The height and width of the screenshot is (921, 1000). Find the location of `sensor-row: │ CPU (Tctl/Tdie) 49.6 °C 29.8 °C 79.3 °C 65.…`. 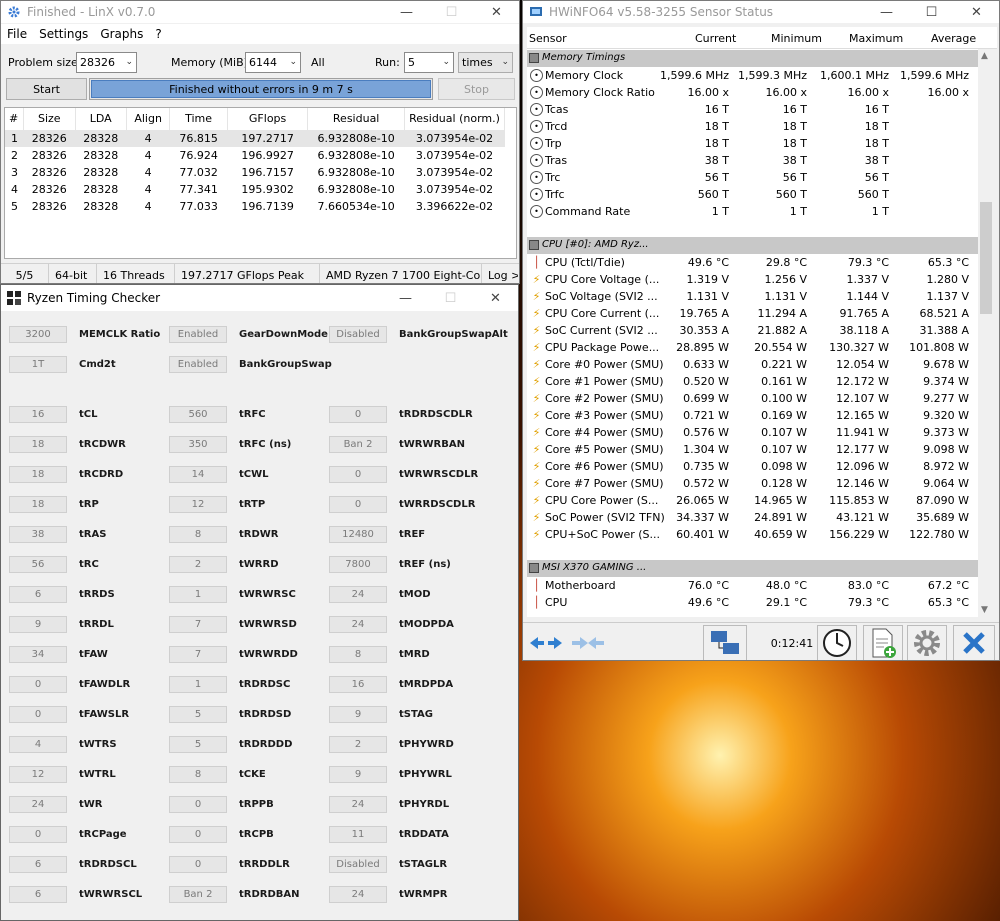

sensor-row: │ CPU (Tctl/Tdie) 49.6 °C 29.8 °C 79.3 °C 65.… is located at coordinates (752, 262).